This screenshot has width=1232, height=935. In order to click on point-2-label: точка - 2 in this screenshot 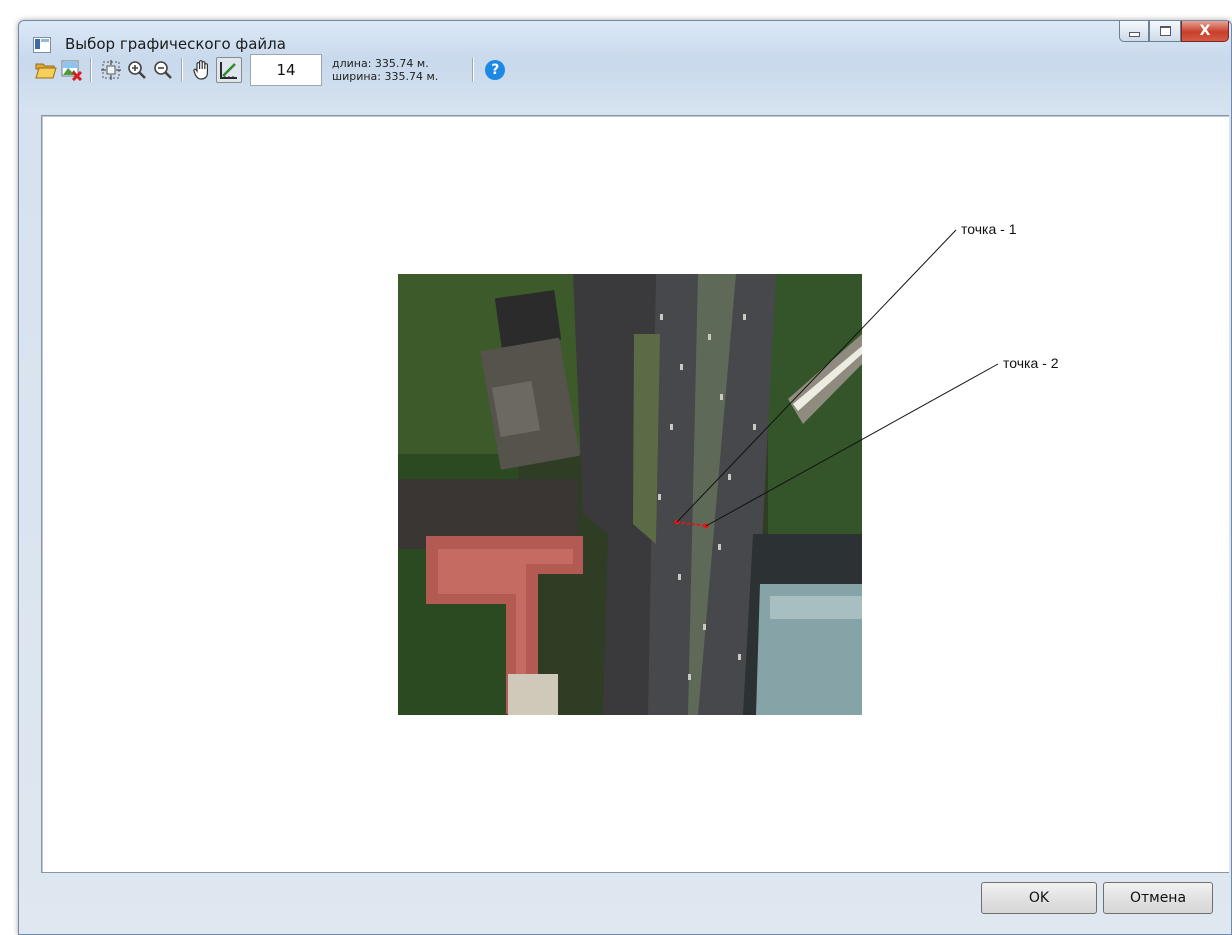, I will do `click(1031, 363)`.